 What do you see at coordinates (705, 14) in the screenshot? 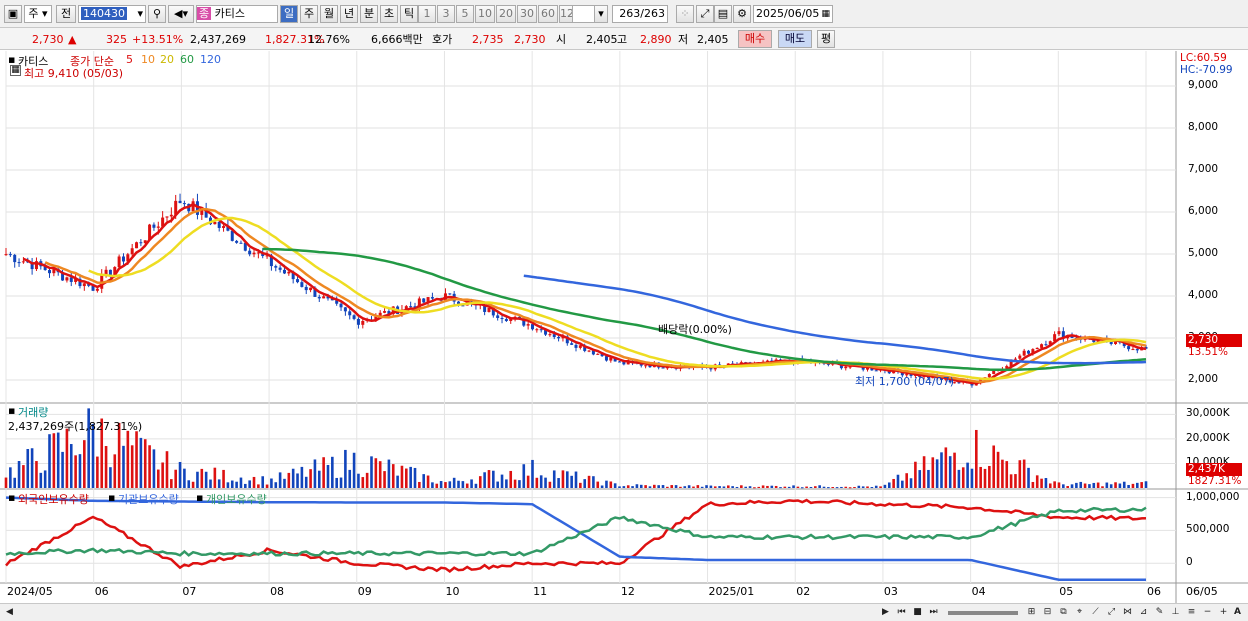
I see `tool-icon: ⤢` at bounding box center [705, 14].